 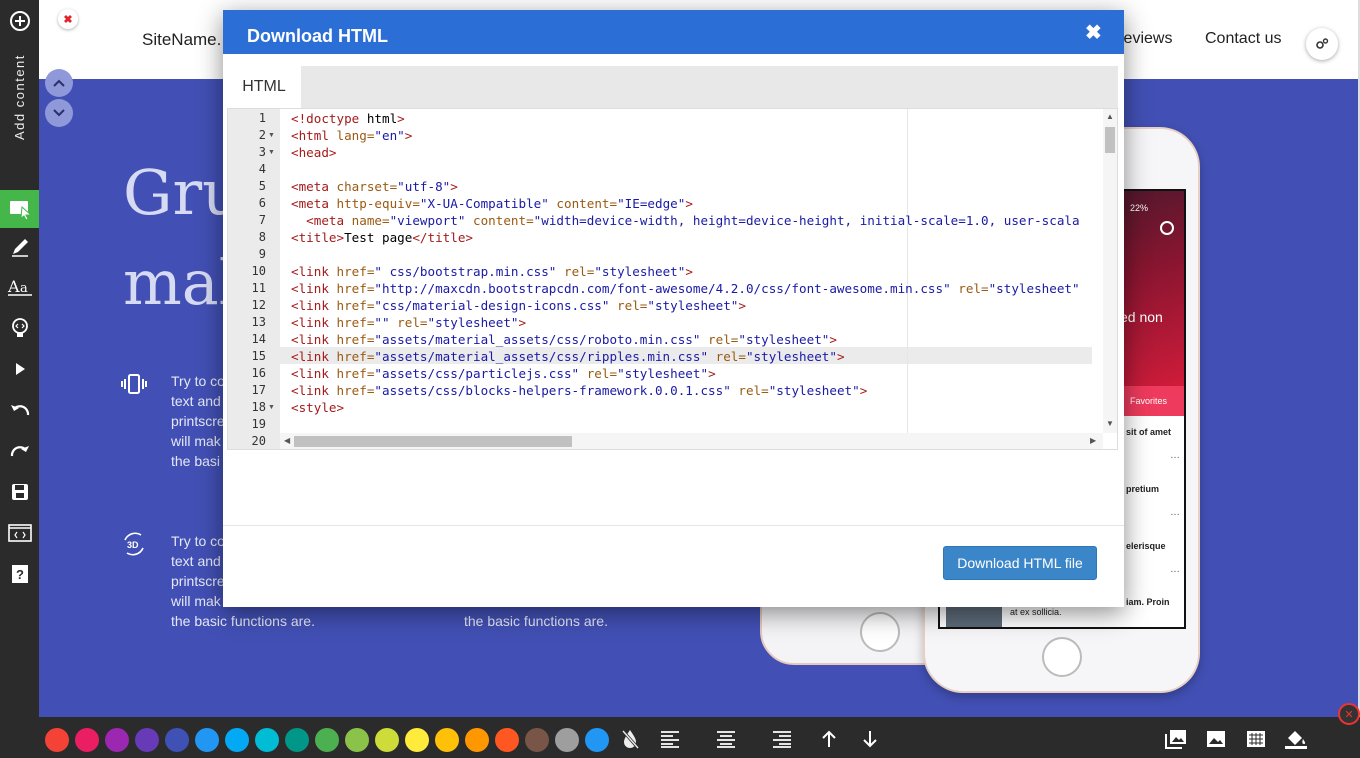 What do you see at coordinates (382, 237) in the screenshot?
I see `code-line: <title>Test page</title>` at bounding box center [382, 237].